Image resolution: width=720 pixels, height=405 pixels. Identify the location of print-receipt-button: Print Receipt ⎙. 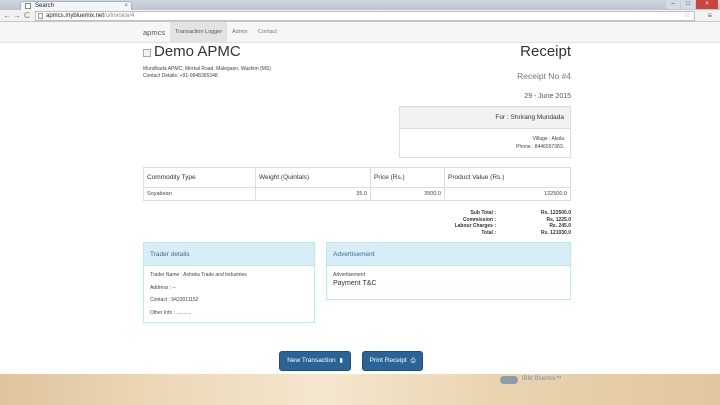
(392, 361).